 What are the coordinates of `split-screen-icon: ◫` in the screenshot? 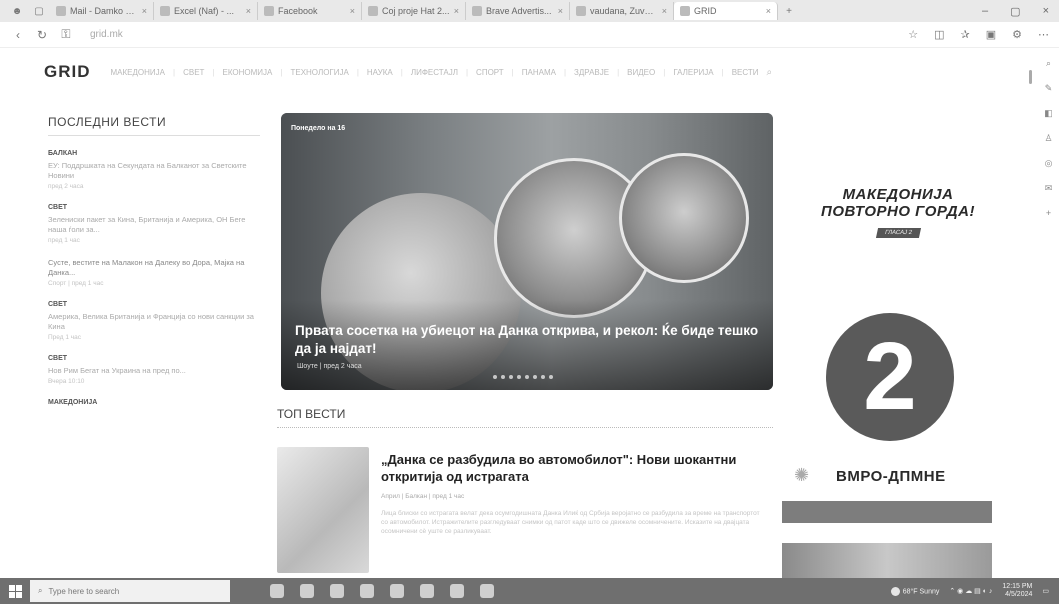 It's located at (939, 34).